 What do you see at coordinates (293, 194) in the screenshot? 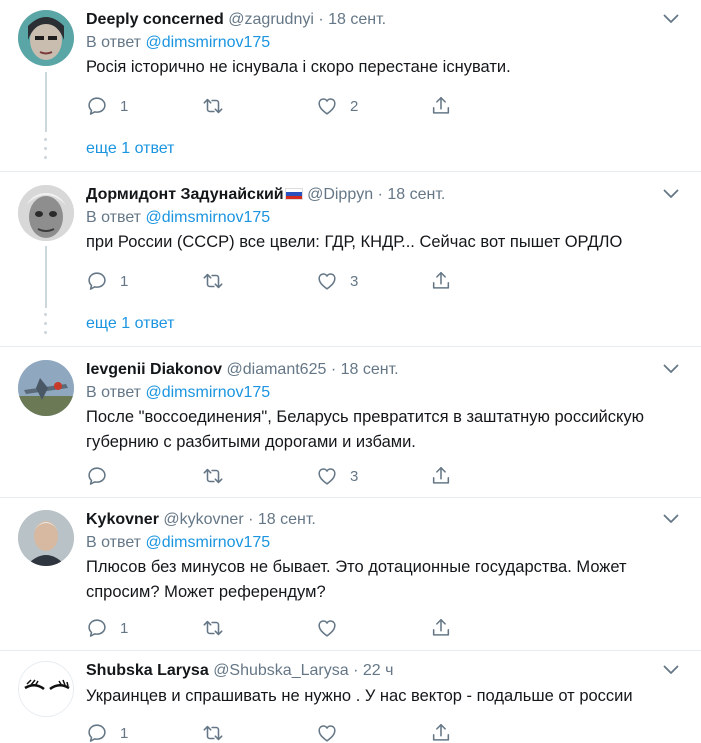
I see `russia-flag-icon` at bounding box center [293, 194].